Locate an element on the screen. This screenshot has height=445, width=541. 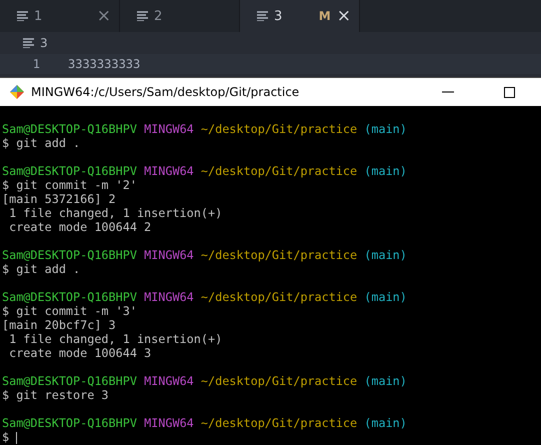
maximize-icon is located at coordinates (509, 92).